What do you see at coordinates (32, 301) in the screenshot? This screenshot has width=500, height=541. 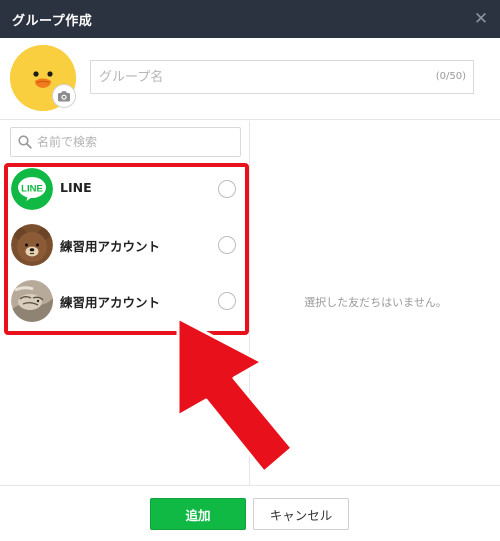 I see `cat-photo-avatar` at bounding box center [32, 301].